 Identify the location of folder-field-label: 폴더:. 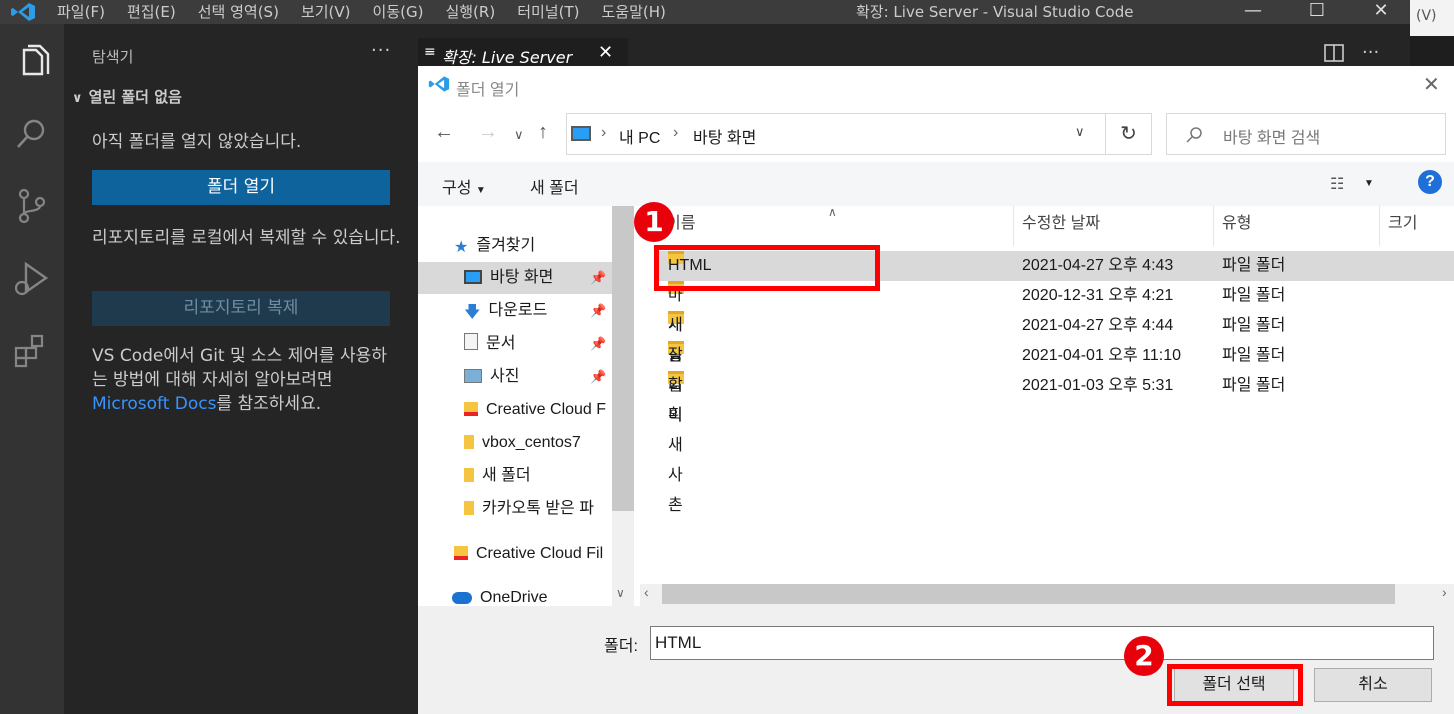
(621, 646).